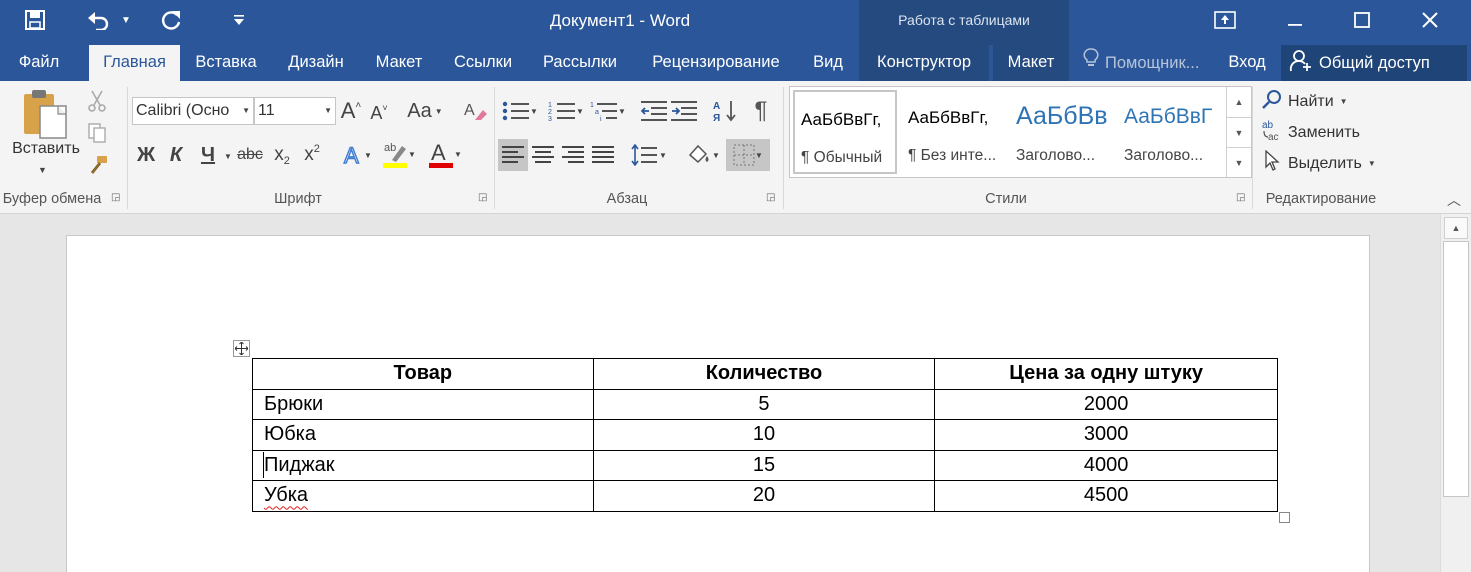 The width and height of the screenshot is (1471, 572). I want to click on paste-icon, so click(45, 114).